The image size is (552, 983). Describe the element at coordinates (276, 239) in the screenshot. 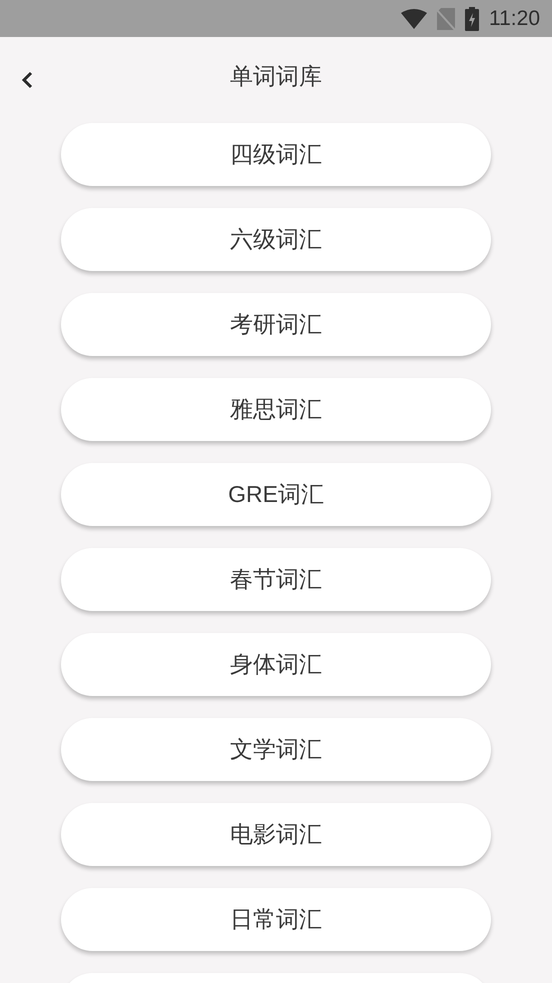

I see `word-bank-button: 六级词汇` at that location.